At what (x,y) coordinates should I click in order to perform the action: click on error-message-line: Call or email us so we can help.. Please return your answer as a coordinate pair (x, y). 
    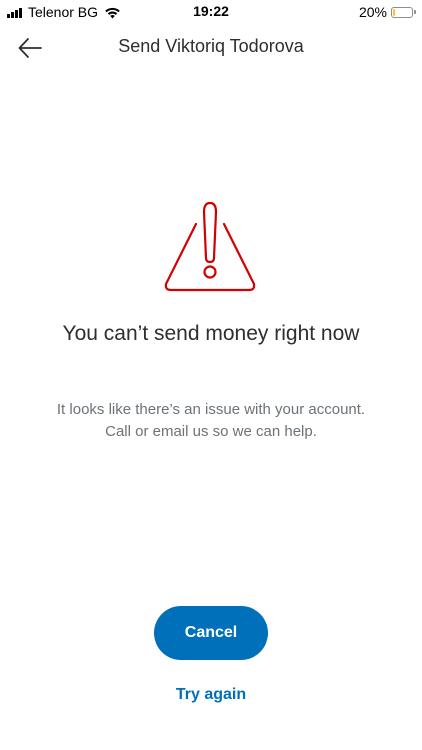
    Looking at the image, I should click on (211, 431).